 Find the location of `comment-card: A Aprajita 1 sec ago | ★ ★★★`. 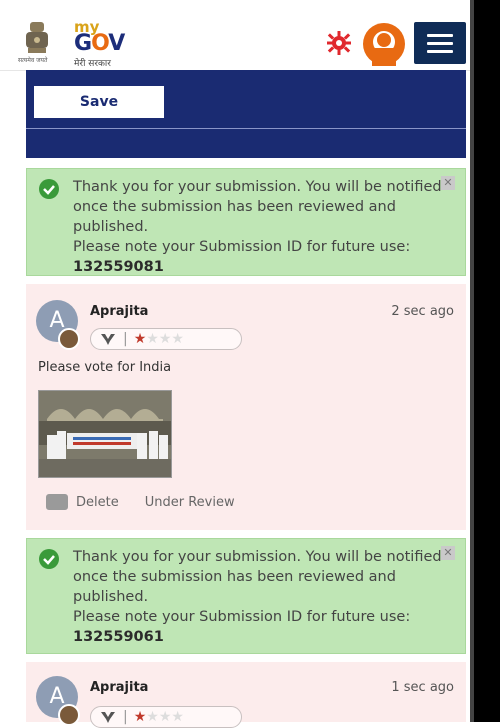

comment-card: A Aprajita 1 sec ago | ★ ★★★ is located at coordinates (246, 695).